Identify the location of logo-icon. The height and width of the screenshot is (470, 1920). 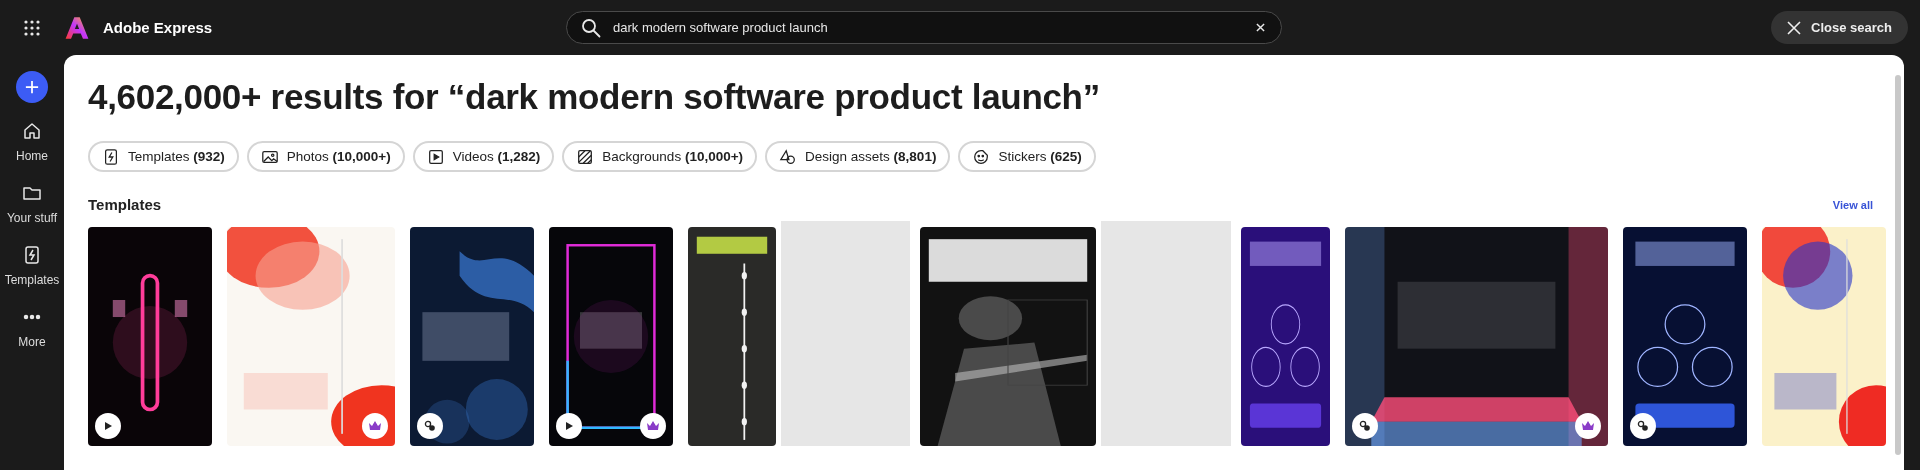
(77, 27).